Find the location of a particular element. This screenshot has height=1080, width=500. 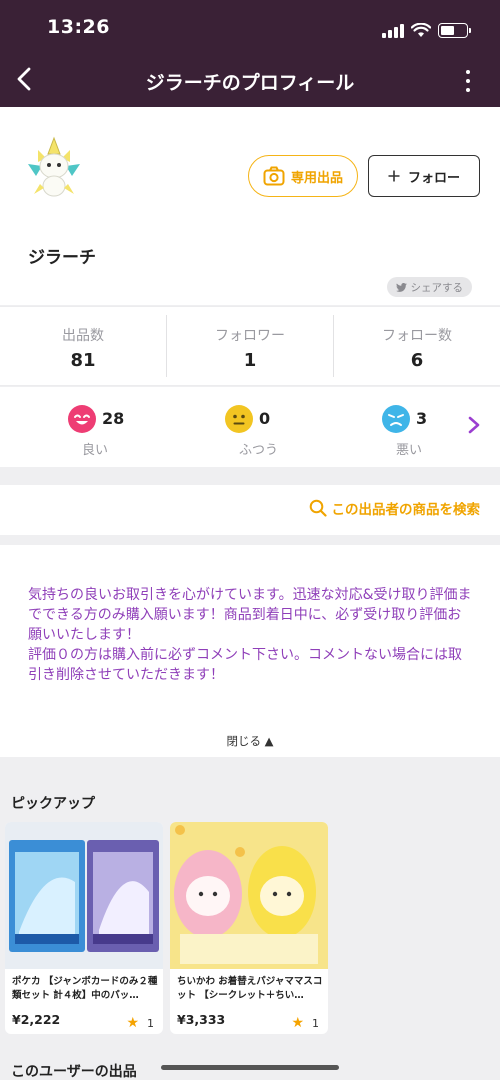

top-bar: 13:26 ジラーチのプロフィール is located at coordinates (250, 53).